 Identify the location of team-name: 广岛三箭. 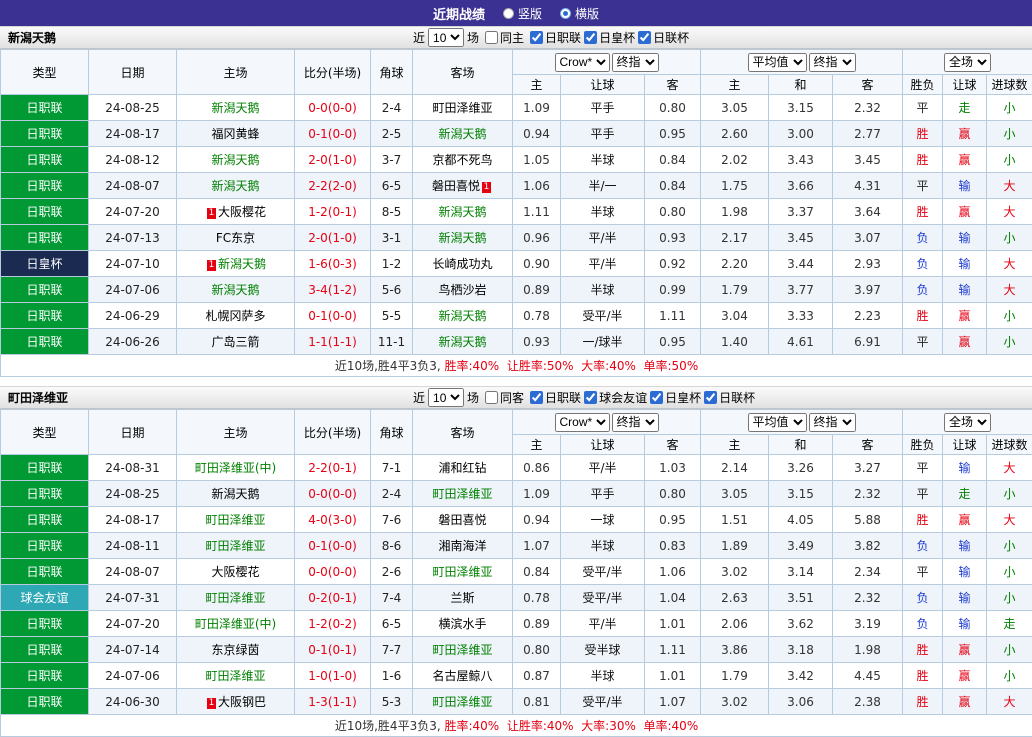
(235, 342).